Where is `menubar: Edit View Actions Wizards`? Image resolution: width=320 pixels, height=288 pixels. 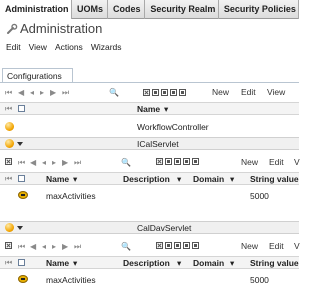
menubar: Edit View Actions Wizards is located at coordinates (149, 47).